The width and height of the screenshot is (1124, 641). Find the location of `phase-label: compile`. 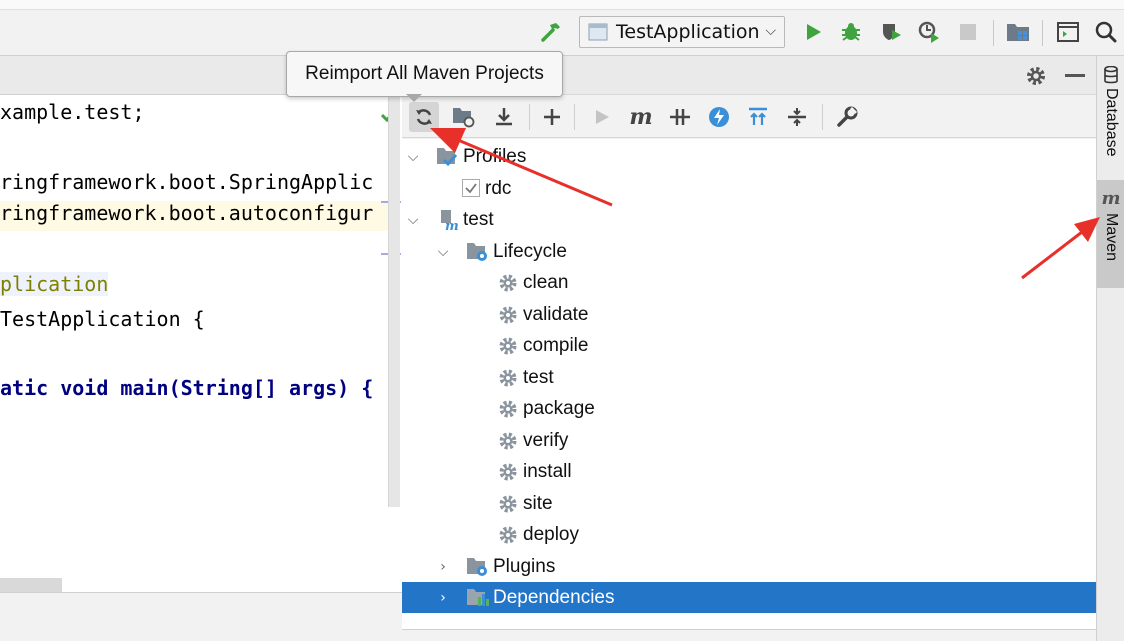

phase-label: compile is located at coordinates (556, 345).